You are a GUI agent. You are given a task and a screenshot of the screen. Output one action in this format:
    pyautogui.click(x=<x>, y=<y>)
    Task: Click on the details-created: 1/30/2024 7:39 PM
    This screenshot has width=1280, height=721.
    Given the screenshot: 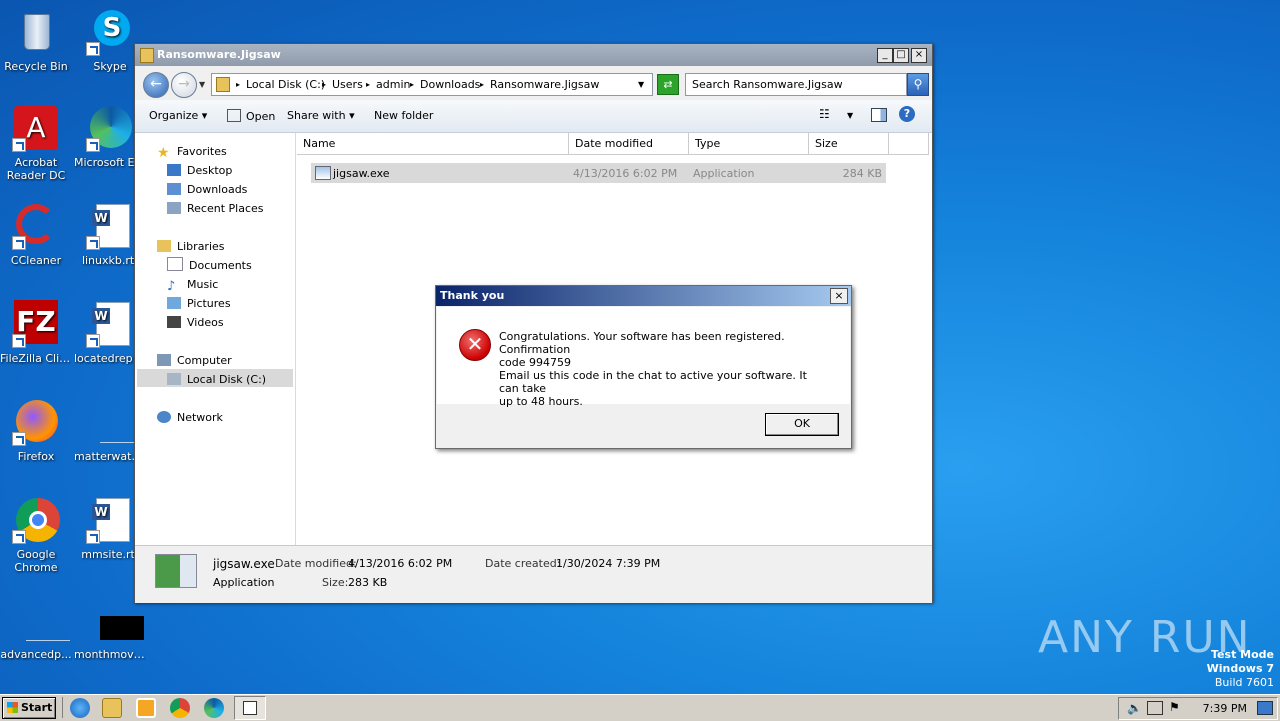 What is the action you would take?
    pyautogui.click(x=608, y=563)
    